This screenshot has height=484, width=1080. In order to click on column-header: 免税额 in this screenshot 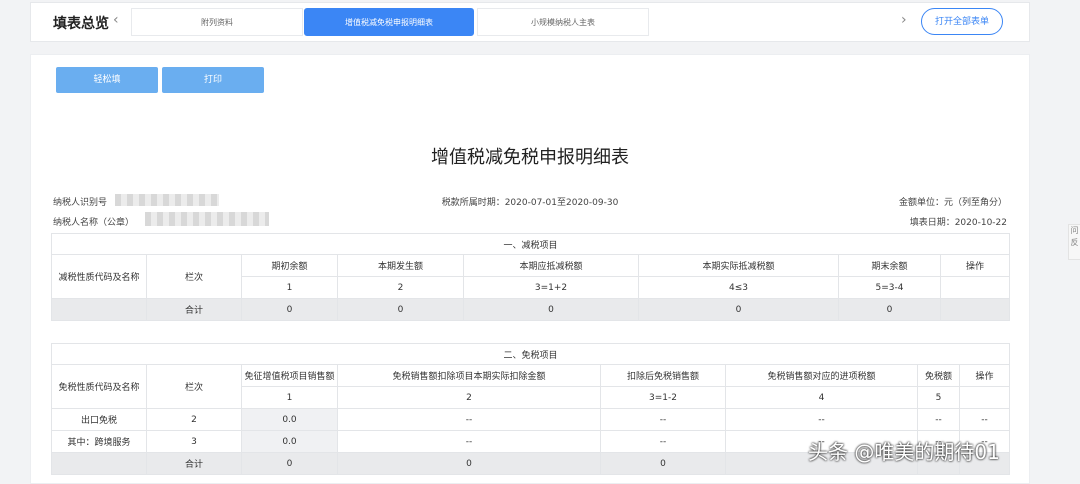, I will do `click(938, 375)`.